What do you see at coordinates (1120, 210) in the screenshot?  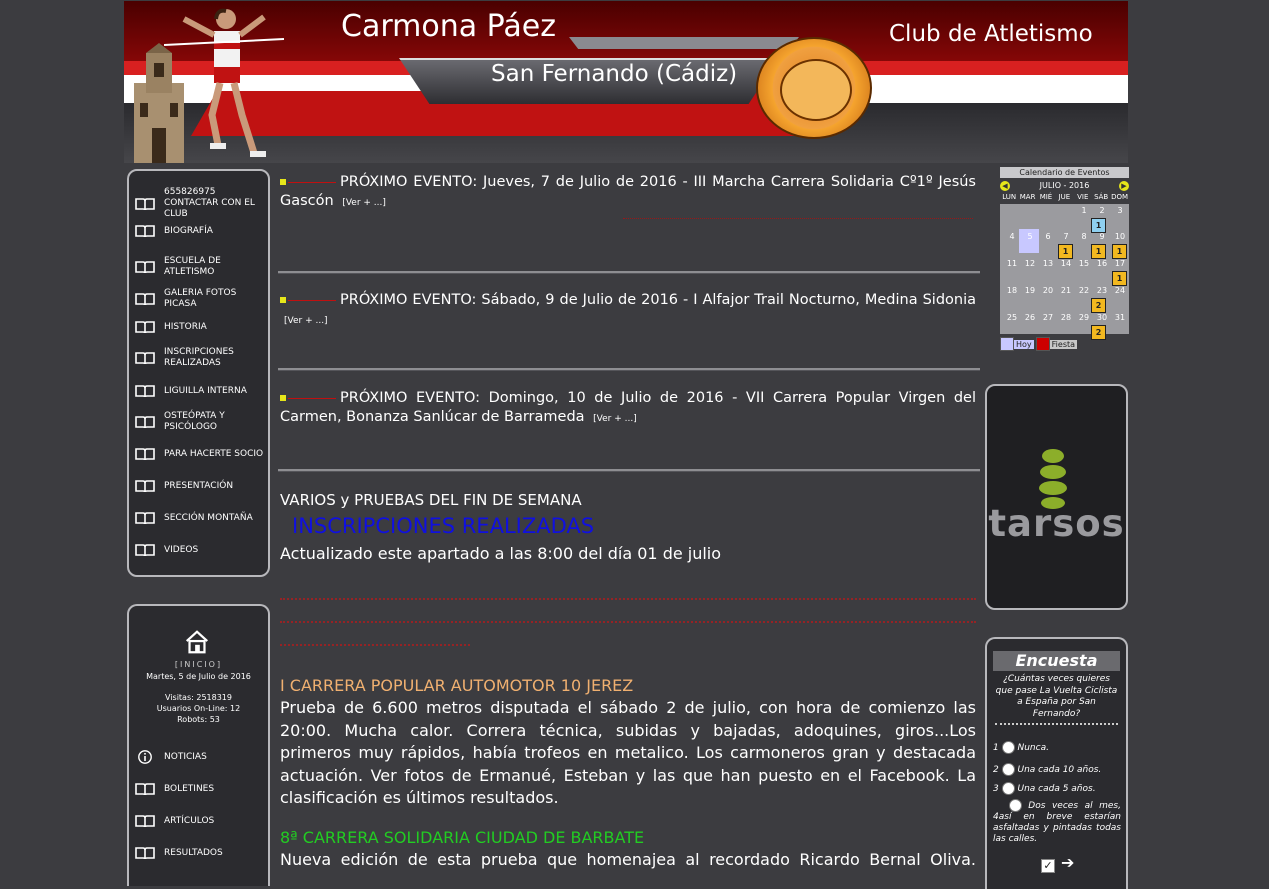 I see `calendar-day: 3` at bounding box center [1120, 210].